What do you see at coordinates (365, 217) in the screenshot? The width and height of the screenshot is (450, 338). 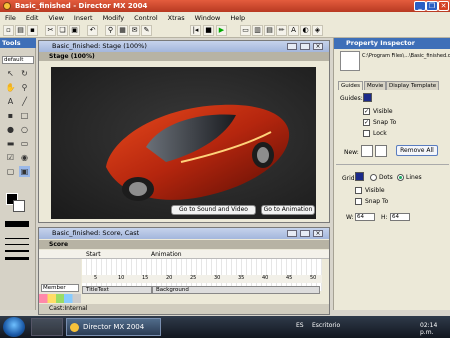 I see `grid-width-input: 64` at bounding box center [365, 217].